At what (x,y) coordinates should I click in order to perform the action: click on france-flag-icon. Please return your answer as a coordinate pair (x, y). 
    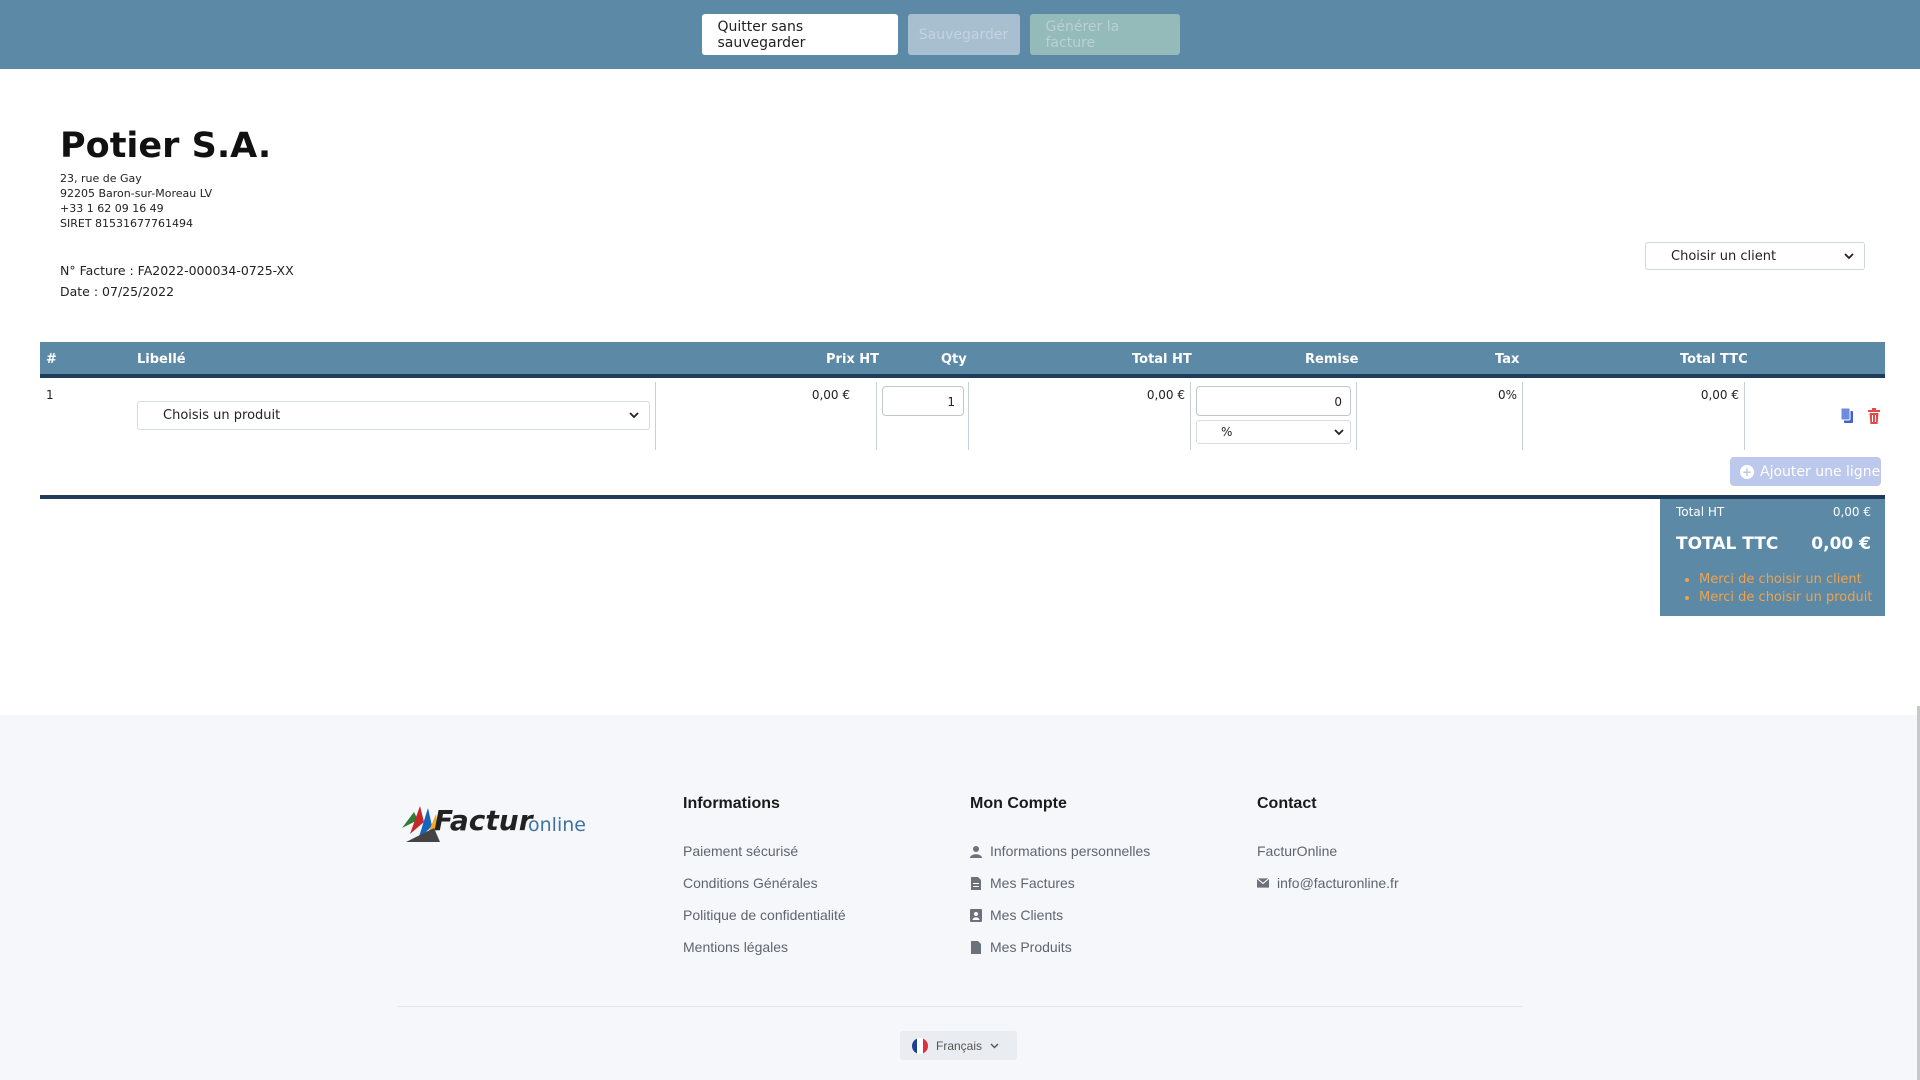
    Looking at the image, I should click on (920, 1045).